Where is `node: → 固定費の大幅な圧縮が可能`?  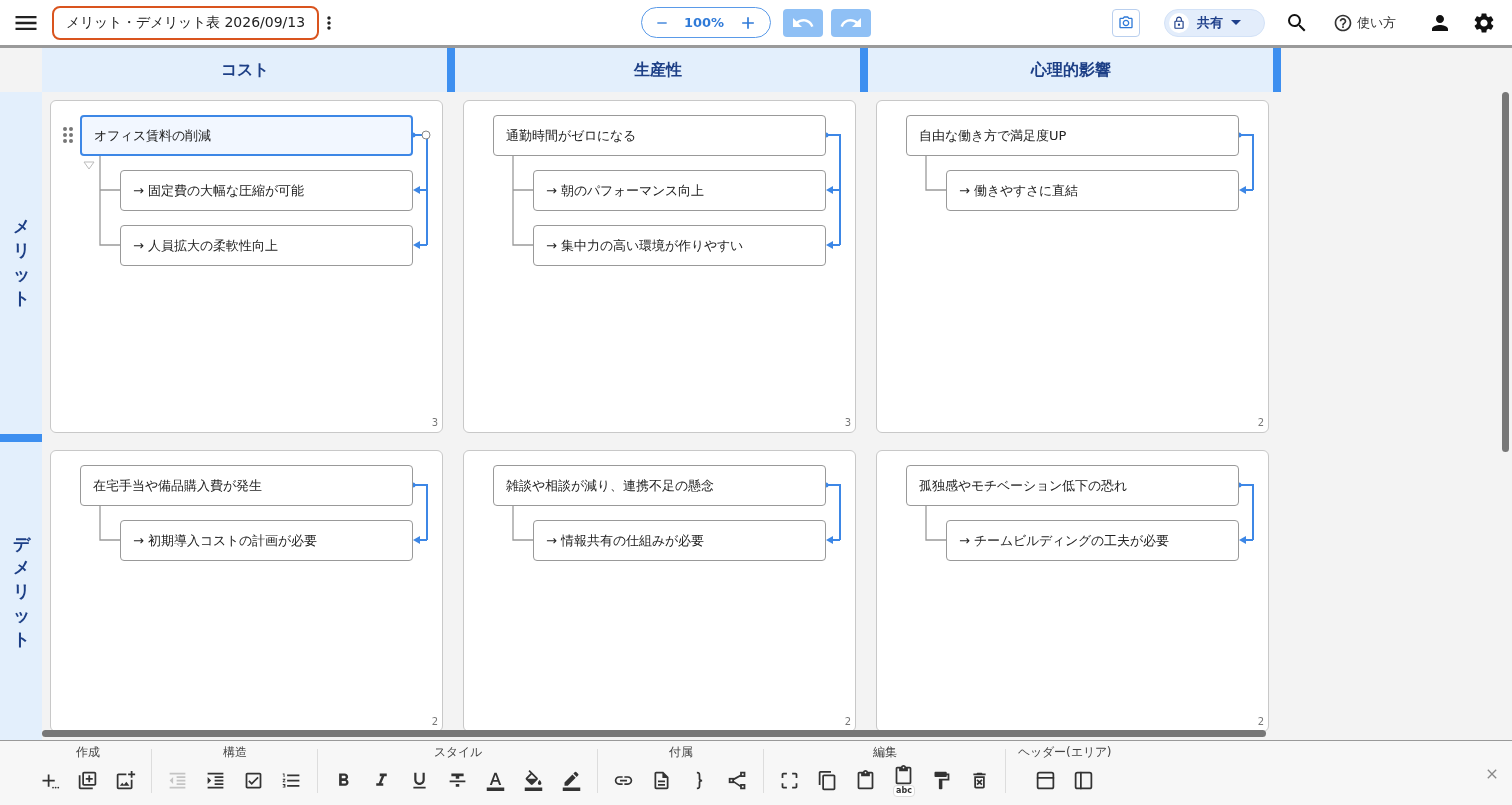 node: → 固定費の大幅な圧縮が可能 is located at coordinates (266, 190).